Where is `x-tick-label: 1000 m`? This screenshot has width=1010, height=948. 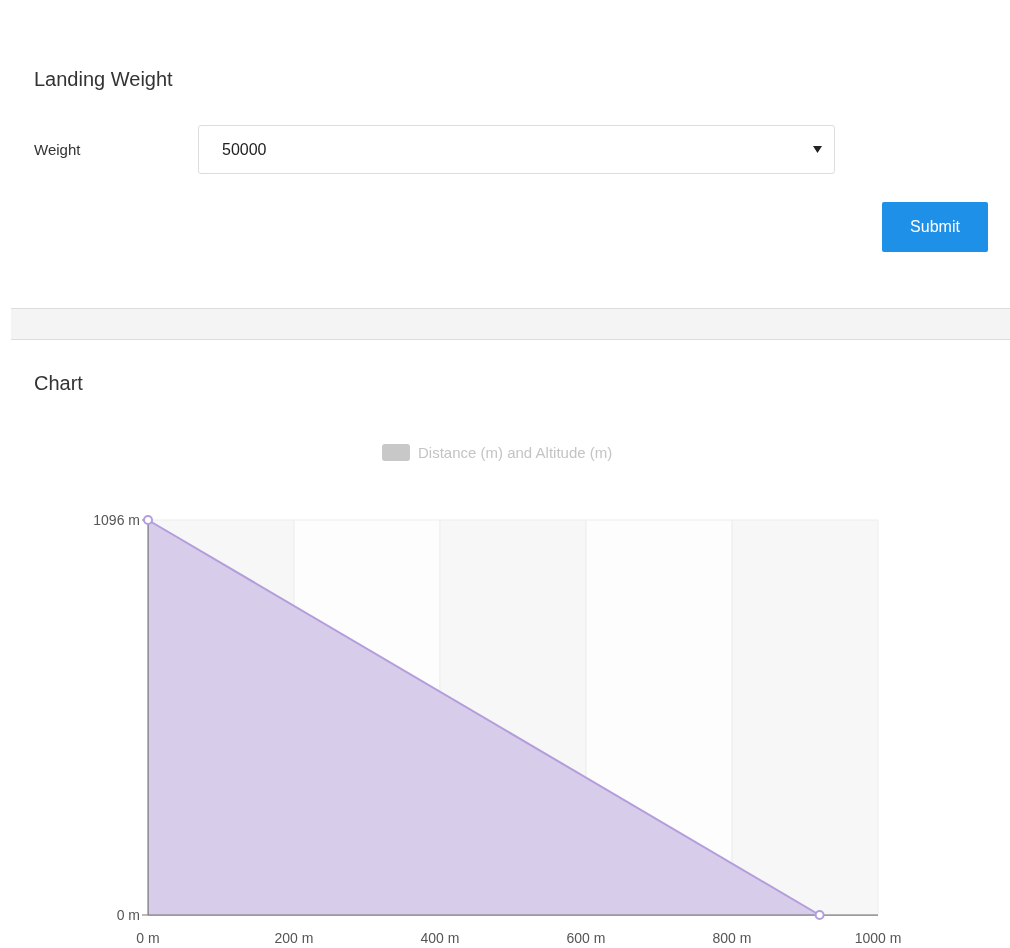
x-tick-label: 1000 m is located at coordinates (878, 938).